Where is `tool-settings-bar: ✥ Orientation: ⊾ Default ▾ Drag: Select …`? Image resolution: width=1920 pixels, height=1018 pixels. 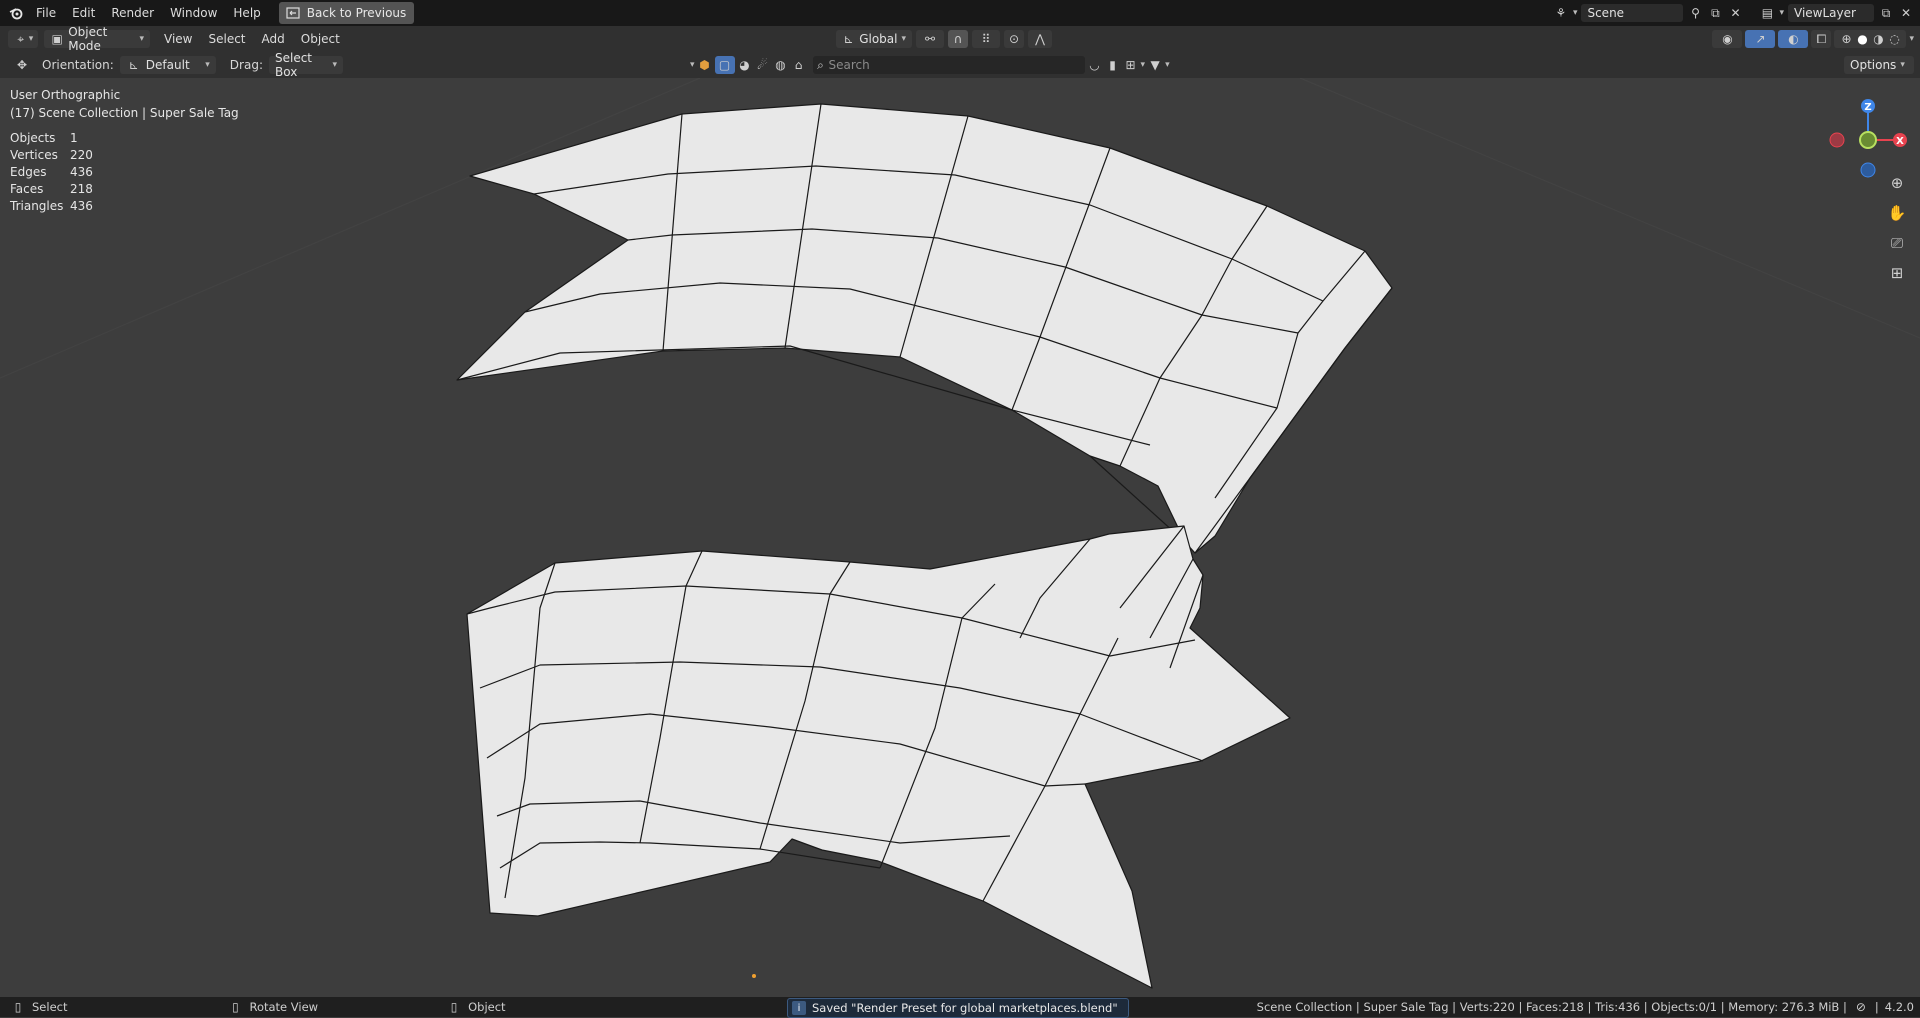 tool-settings-bar: ✥ Orientation: ⊾ Default ▾ Drag: Select … is located at coordinates (960, 65).